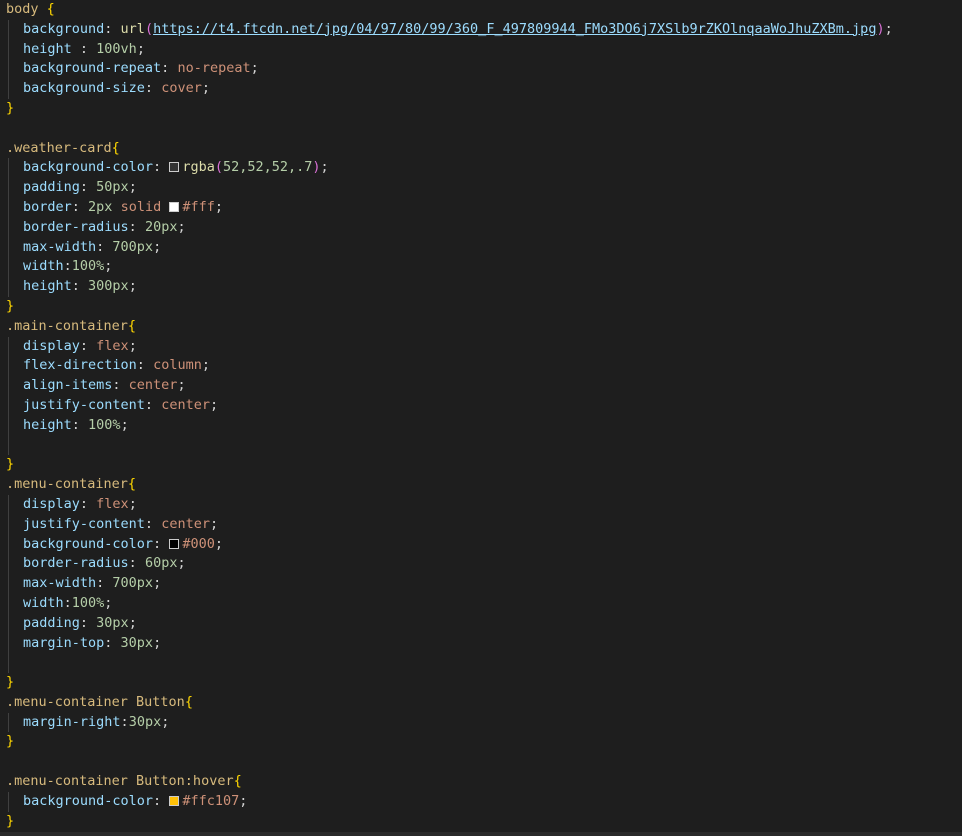  I want to click on css-value: solid, so click(141, 206).